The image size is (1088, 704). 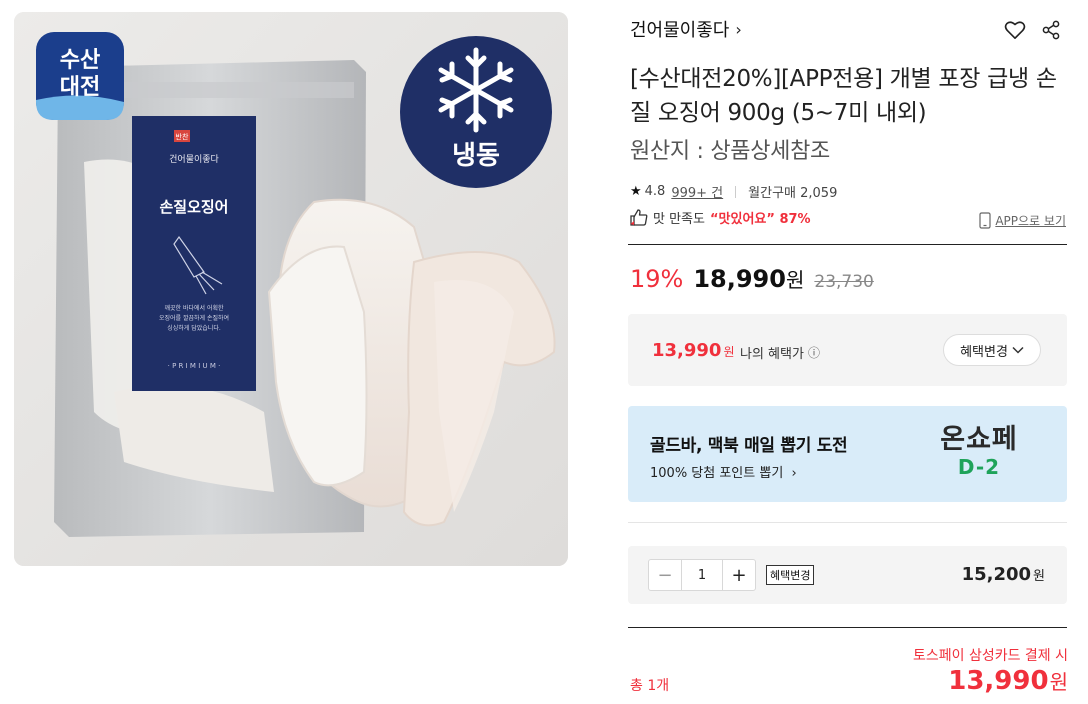 What do you see at coordinates (655, 191) in the screenshot?
I see `rating-score: 4.8` at bounding box center [655, 191].